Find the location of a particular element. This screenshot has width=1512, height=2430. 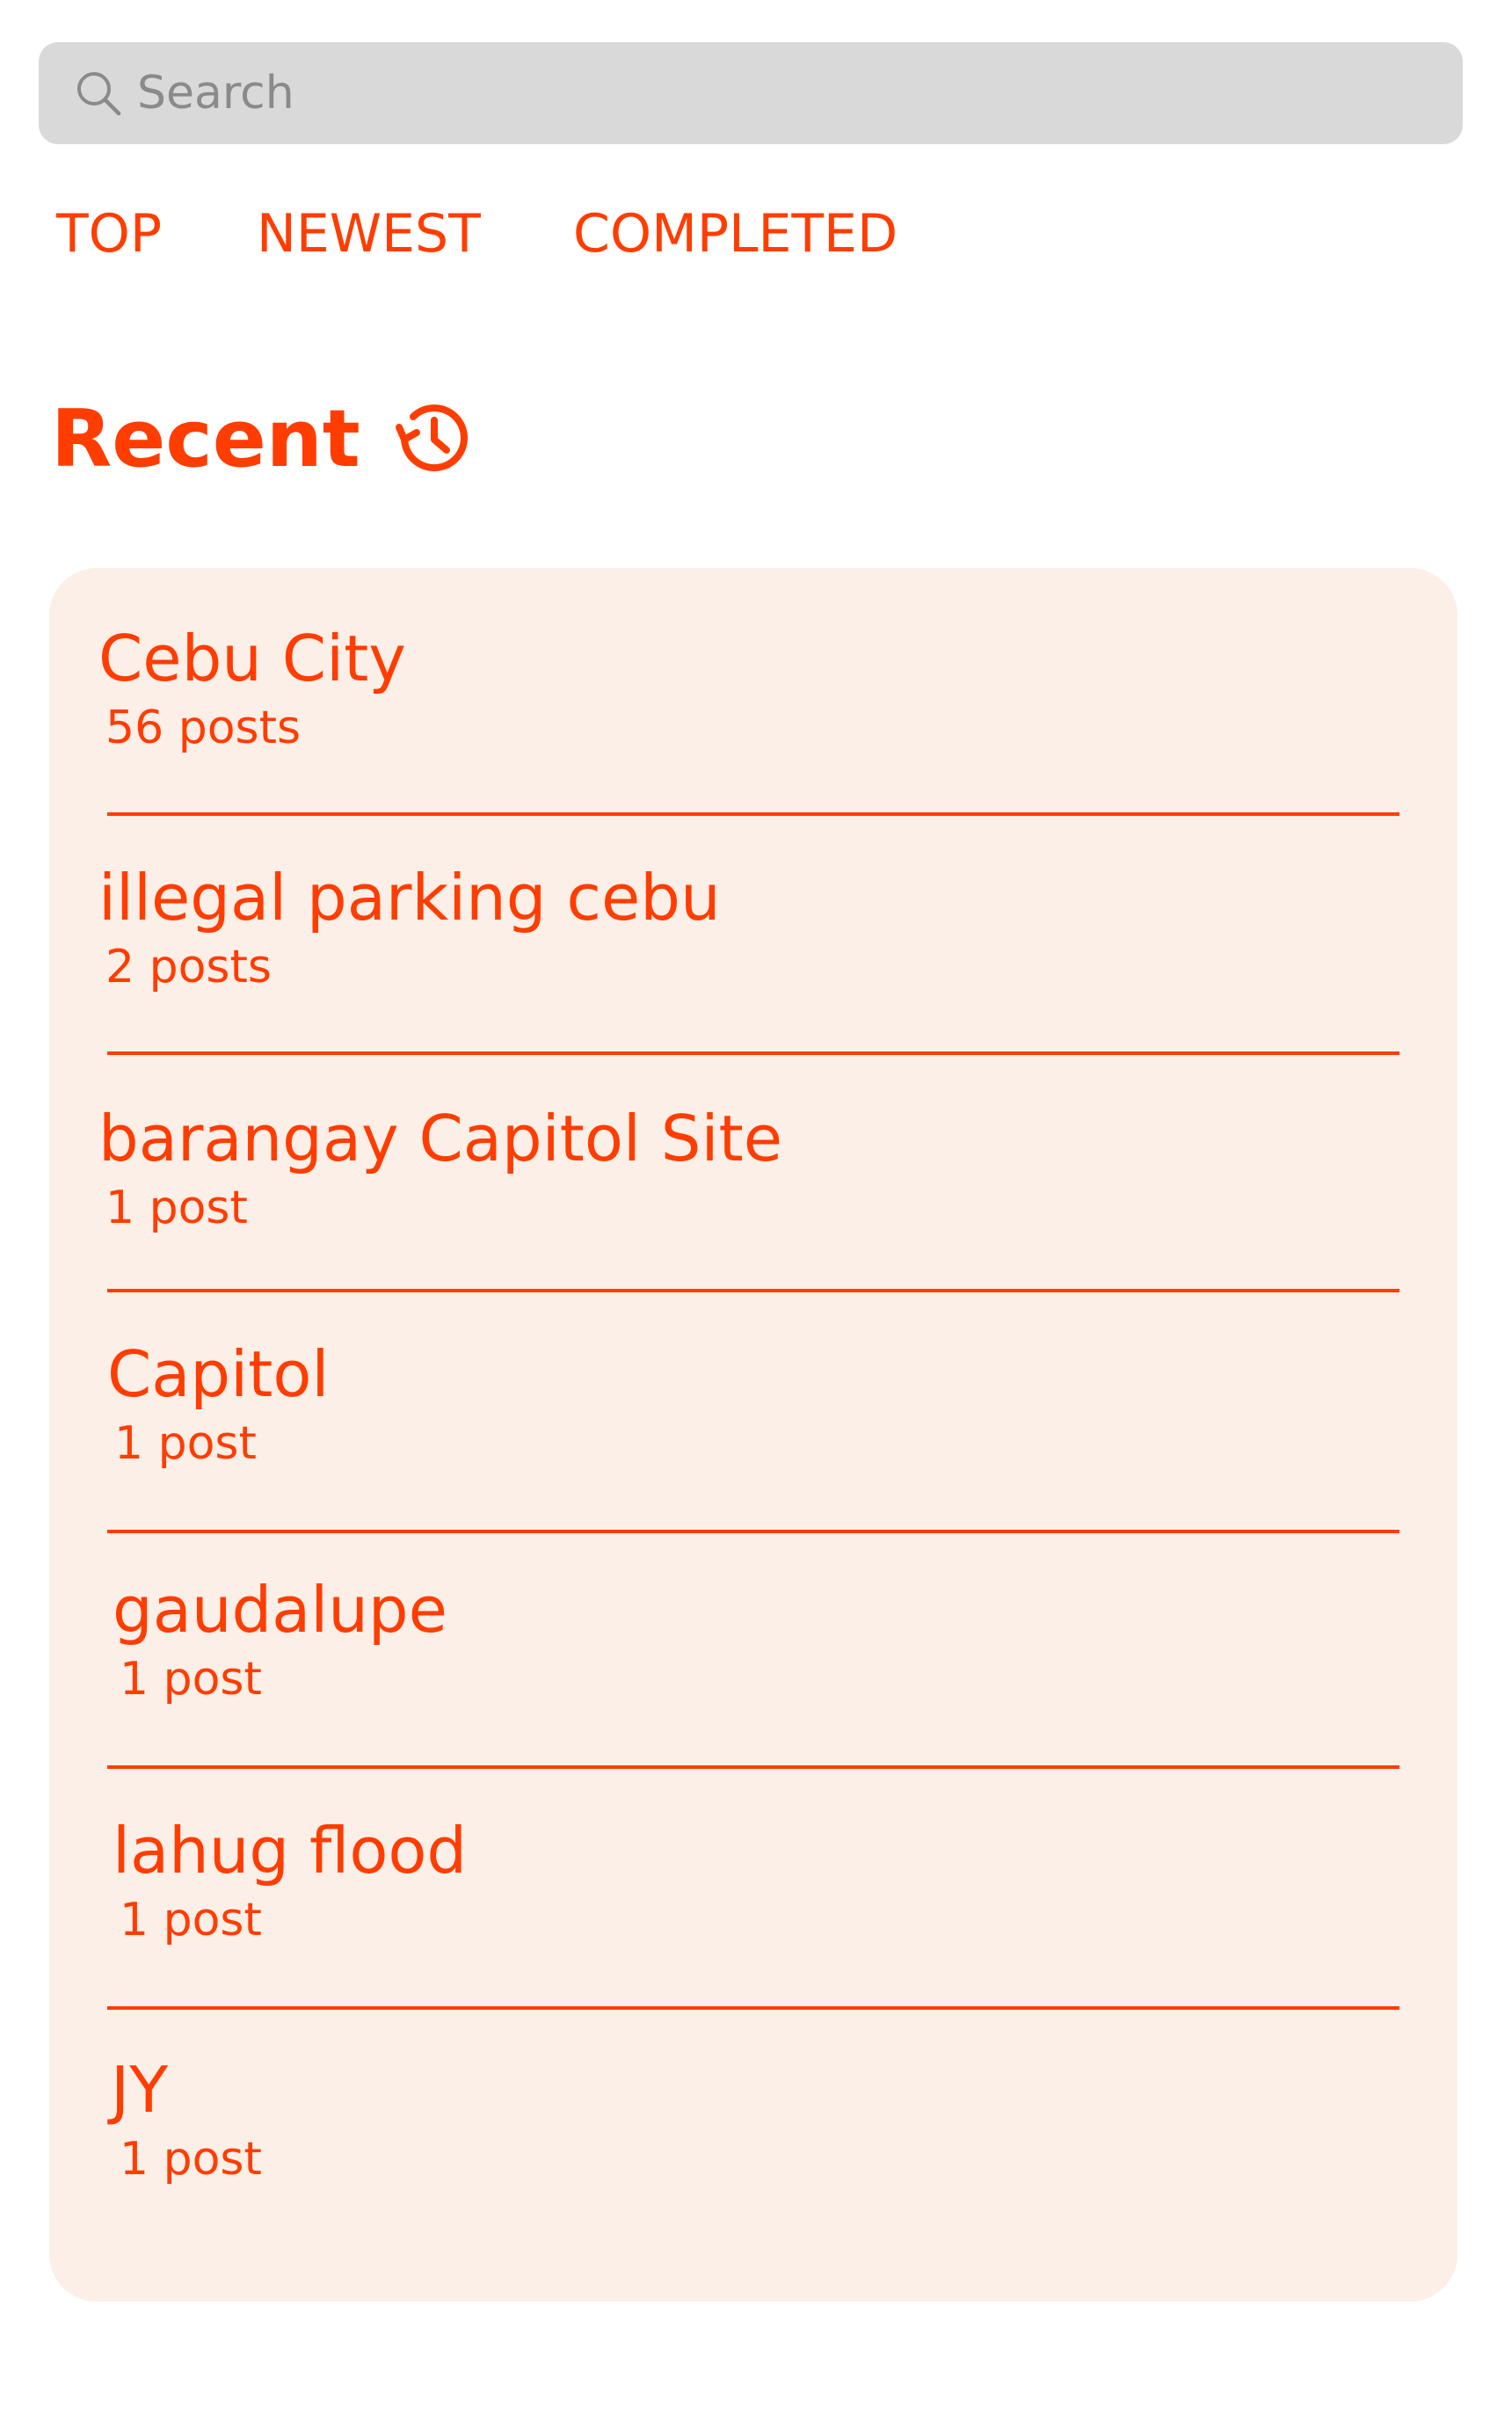

search-bar is located at coordinates (751, 93).